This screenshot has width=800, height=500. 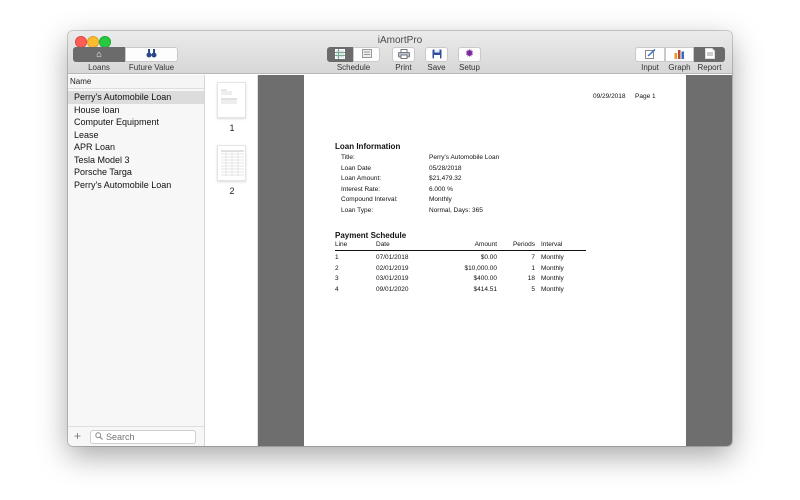 I want to click on page-thumbnails: 1 2, so click(x=232, y=260).